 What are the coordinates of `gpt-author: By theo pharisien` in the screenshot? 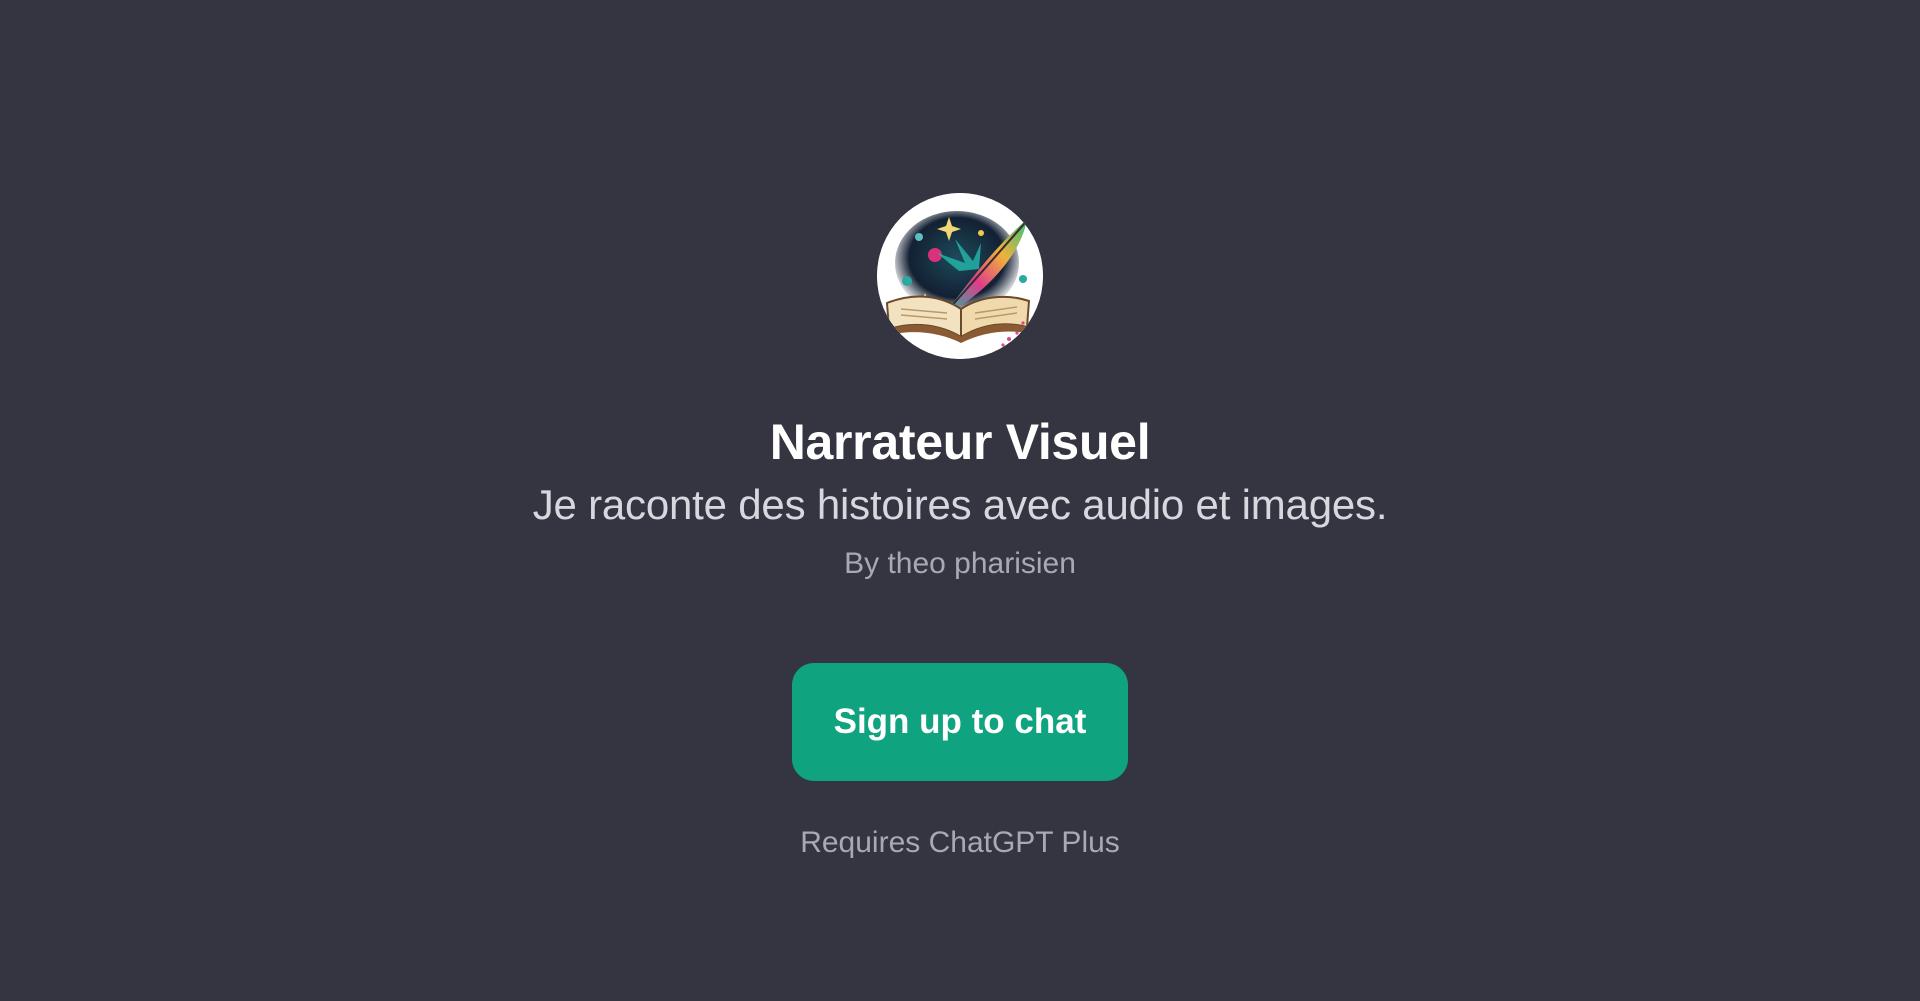 It's located at (960, 563).